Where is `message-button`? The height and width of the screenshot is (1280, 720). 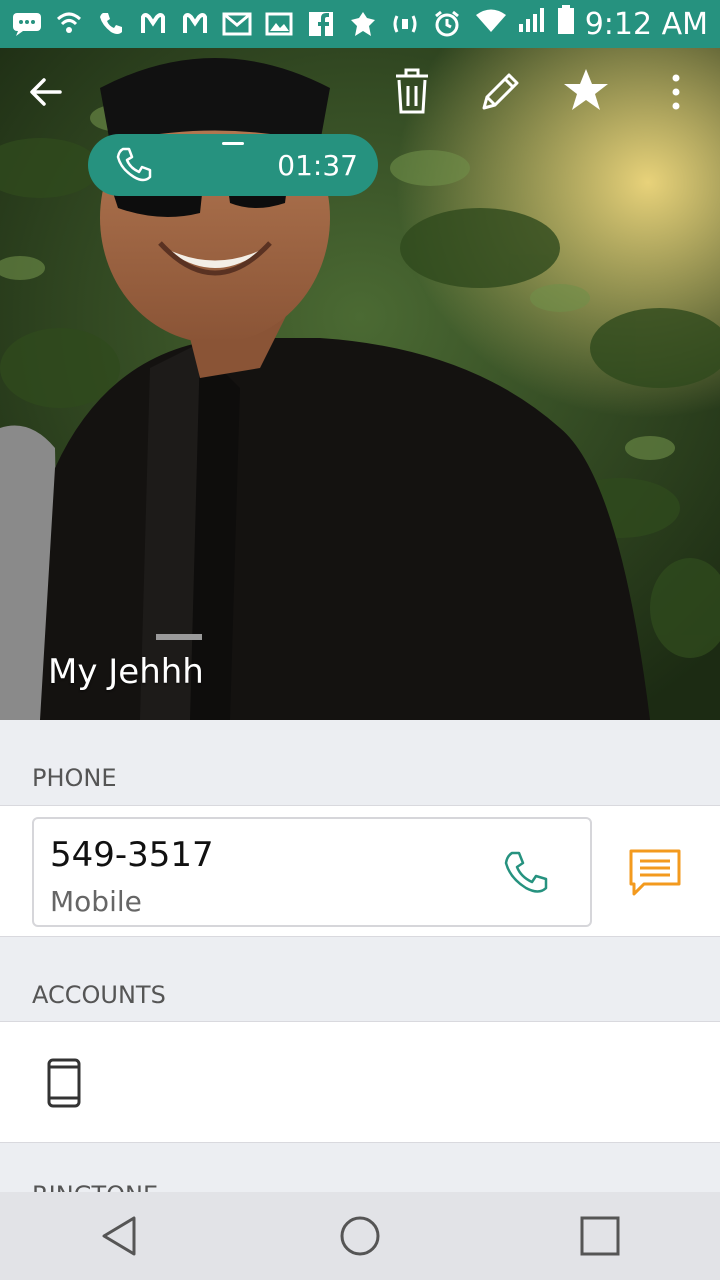 message-button is located at coordinates (656, 873).